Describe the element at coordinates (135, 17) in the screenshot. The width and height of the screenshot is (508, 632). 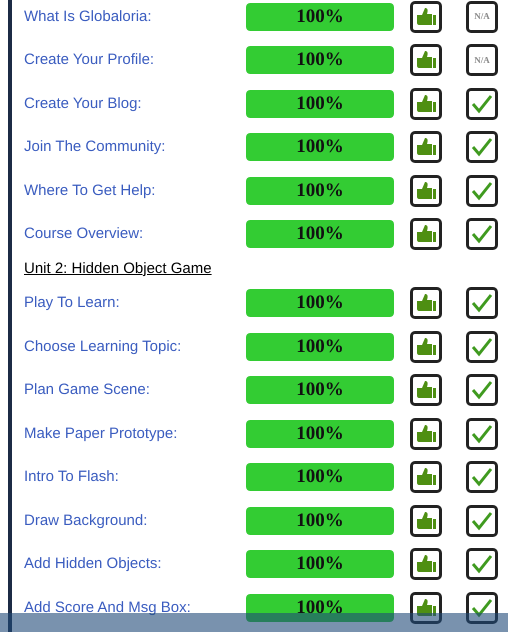
I see `lesson-link: What Is Globaloria:` at that location.